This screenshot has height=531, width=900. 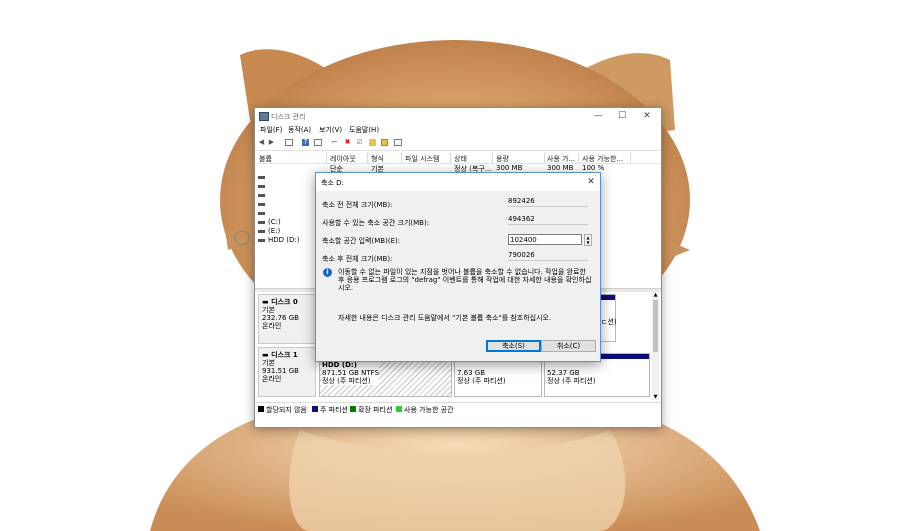 What do you see at coordinates (280, 302) in the screenshot?
I see `disk-name: ▬ 디스크 0` at bounding box center [280, 302].